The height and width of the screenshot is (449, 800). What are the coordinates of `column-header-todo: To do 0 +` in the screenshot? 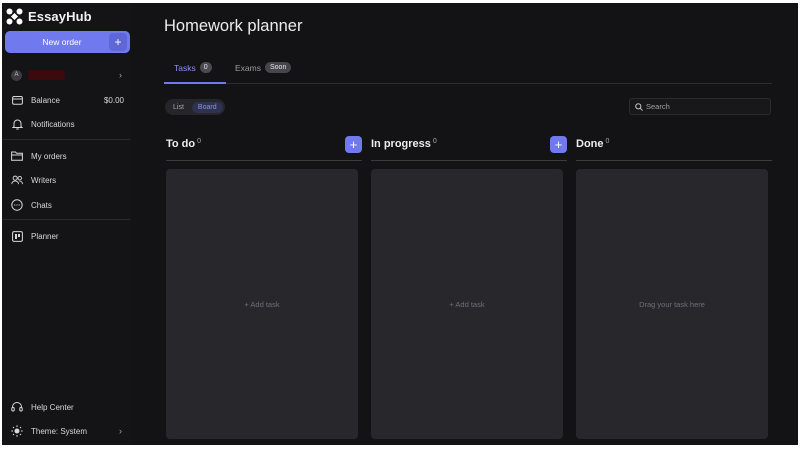 It's located at (264, 148).